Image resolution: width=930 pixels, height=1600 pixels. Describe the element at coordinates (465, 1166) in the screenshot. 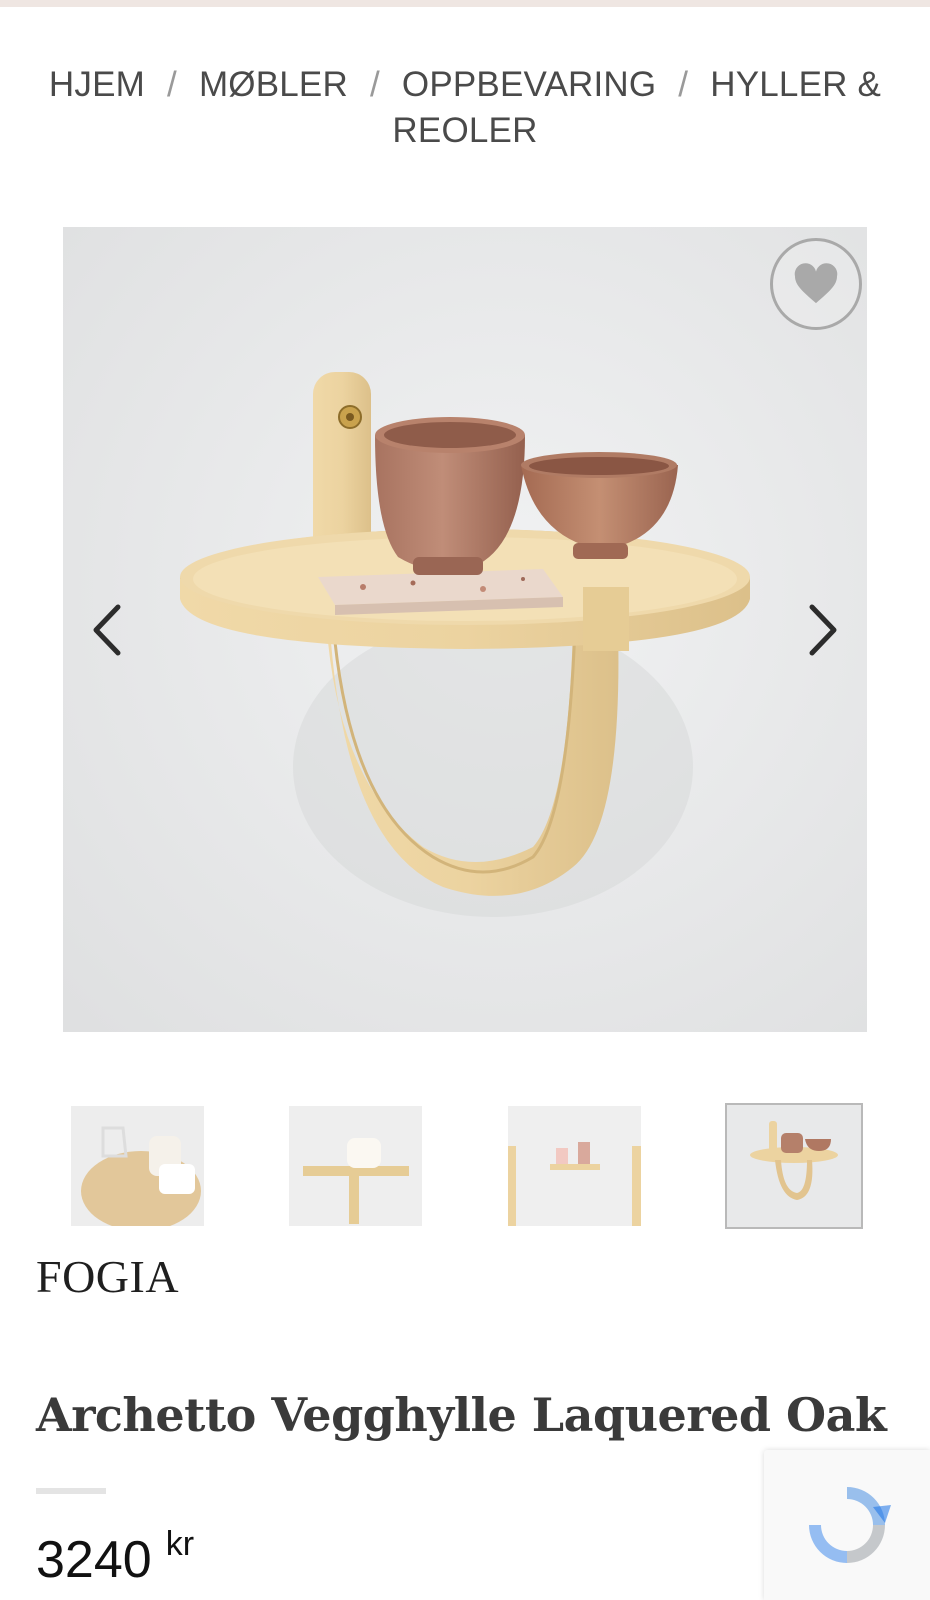

I see `thumbnail-strip` at that location.